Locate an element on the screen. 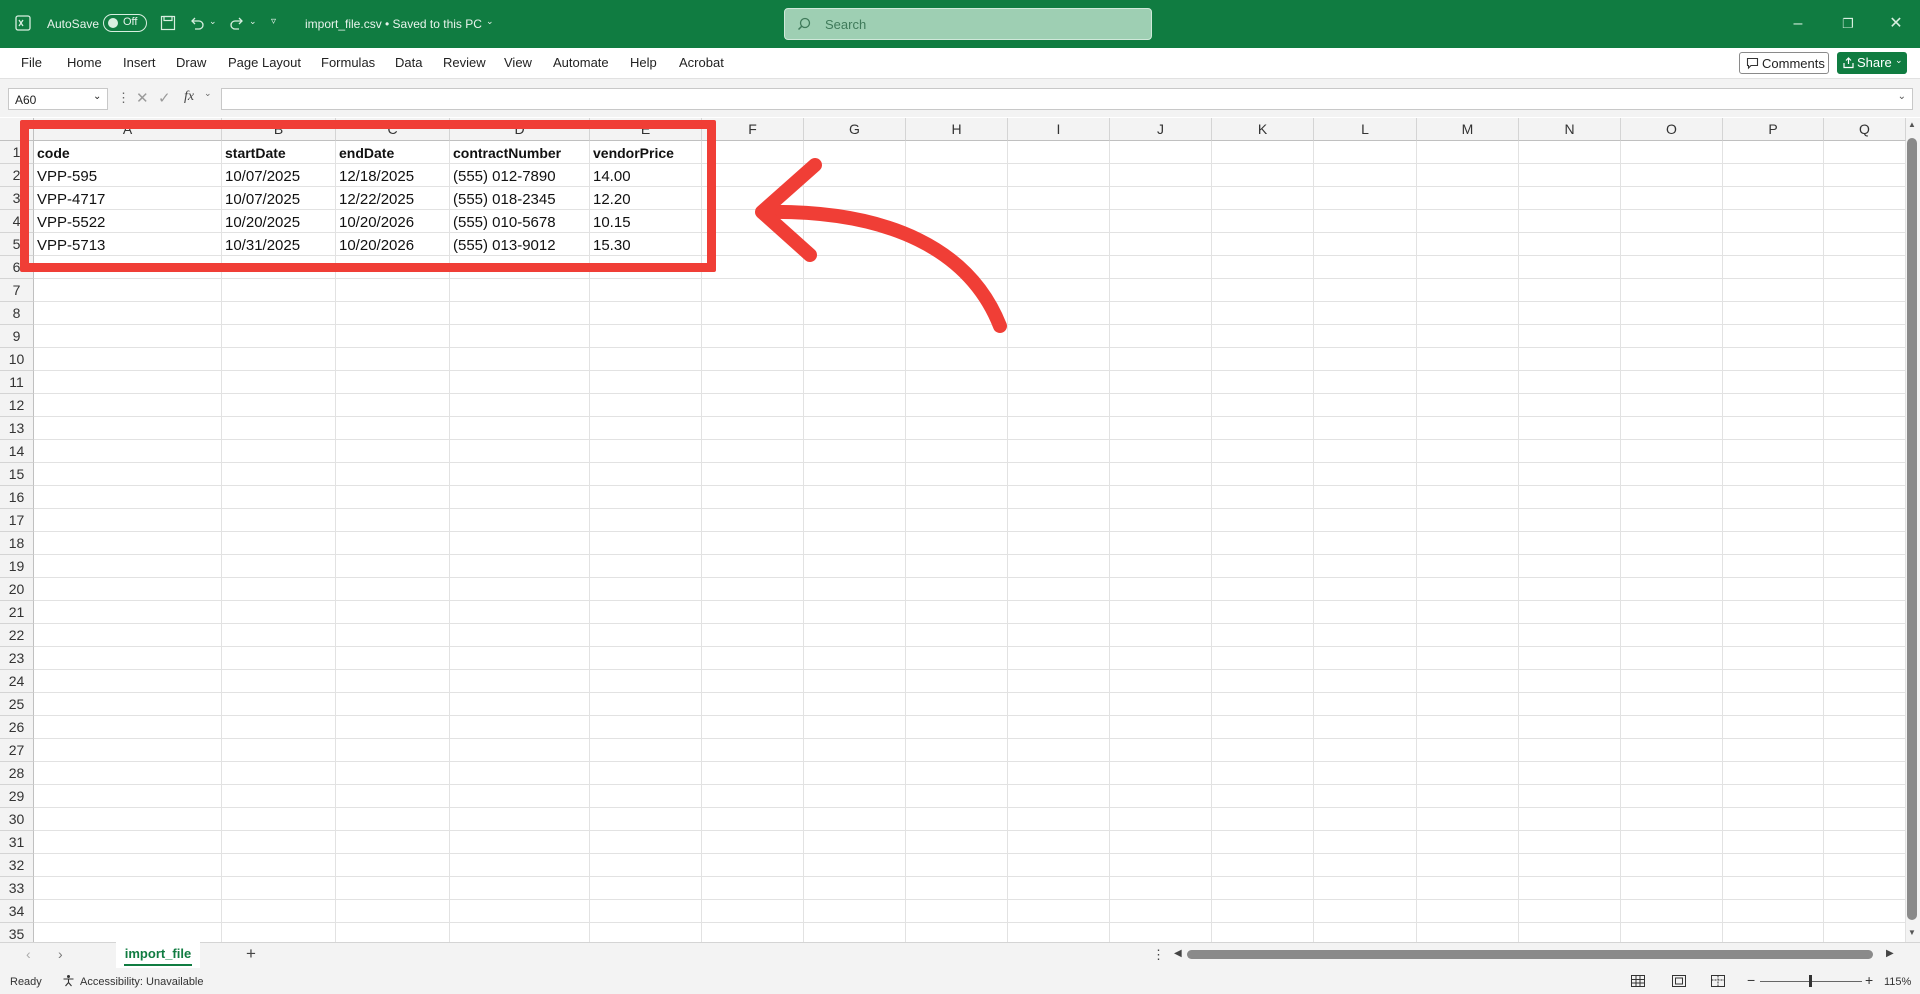 The height and width of the screenshot is (994, 1920). sheet-tab-import-file: import_file is located at coordinates (158, 955).